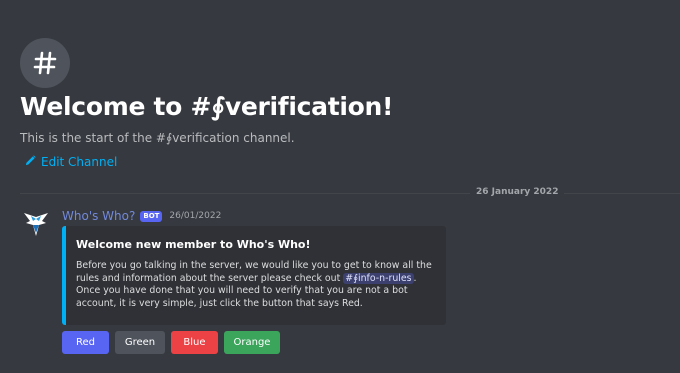 This screenshot has width=680, height=373. What do you see at coordinates (195, 216) in the screenshot?
I see `message-timestamp: 26/01/2022` at bounding box center [195, 216].